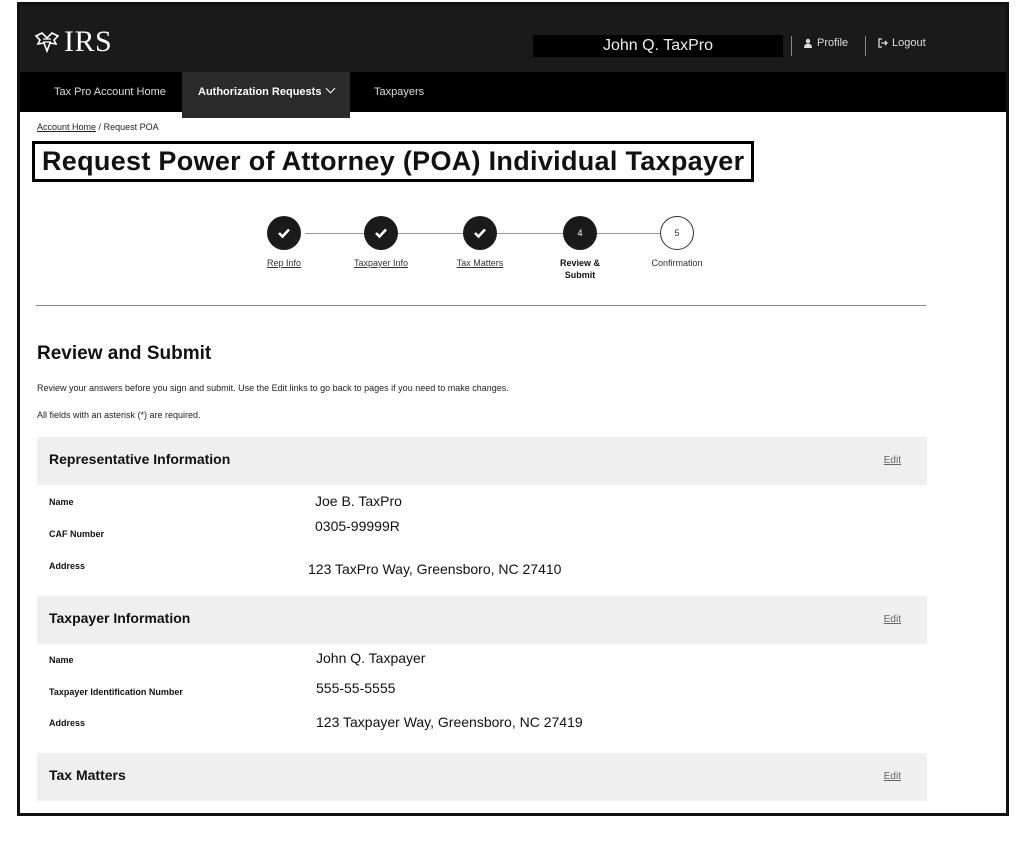 The image size is (1024, 844). Describe the element at coordinates (892, 460) in the screenshot. I see `edit-representative-link: Edit` at that location.